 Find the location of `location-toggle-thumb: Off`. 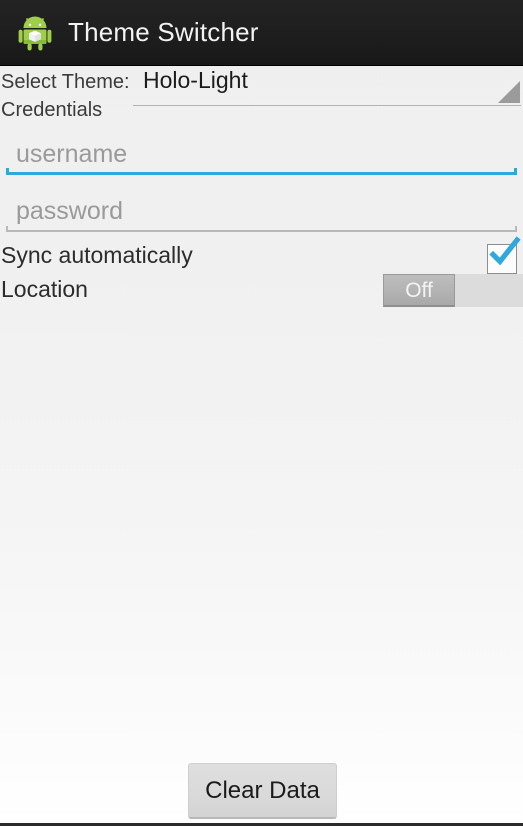

location-toggle-thumb: Off is located at coordinates (419, 290).